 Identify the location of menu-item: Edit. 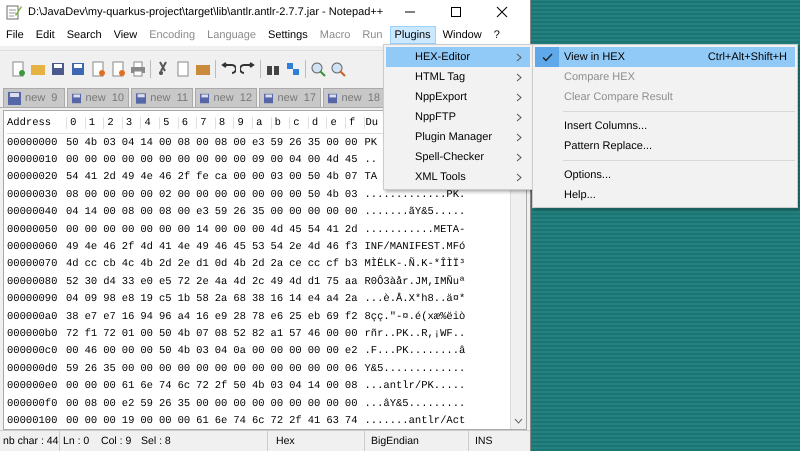
(45, 35).